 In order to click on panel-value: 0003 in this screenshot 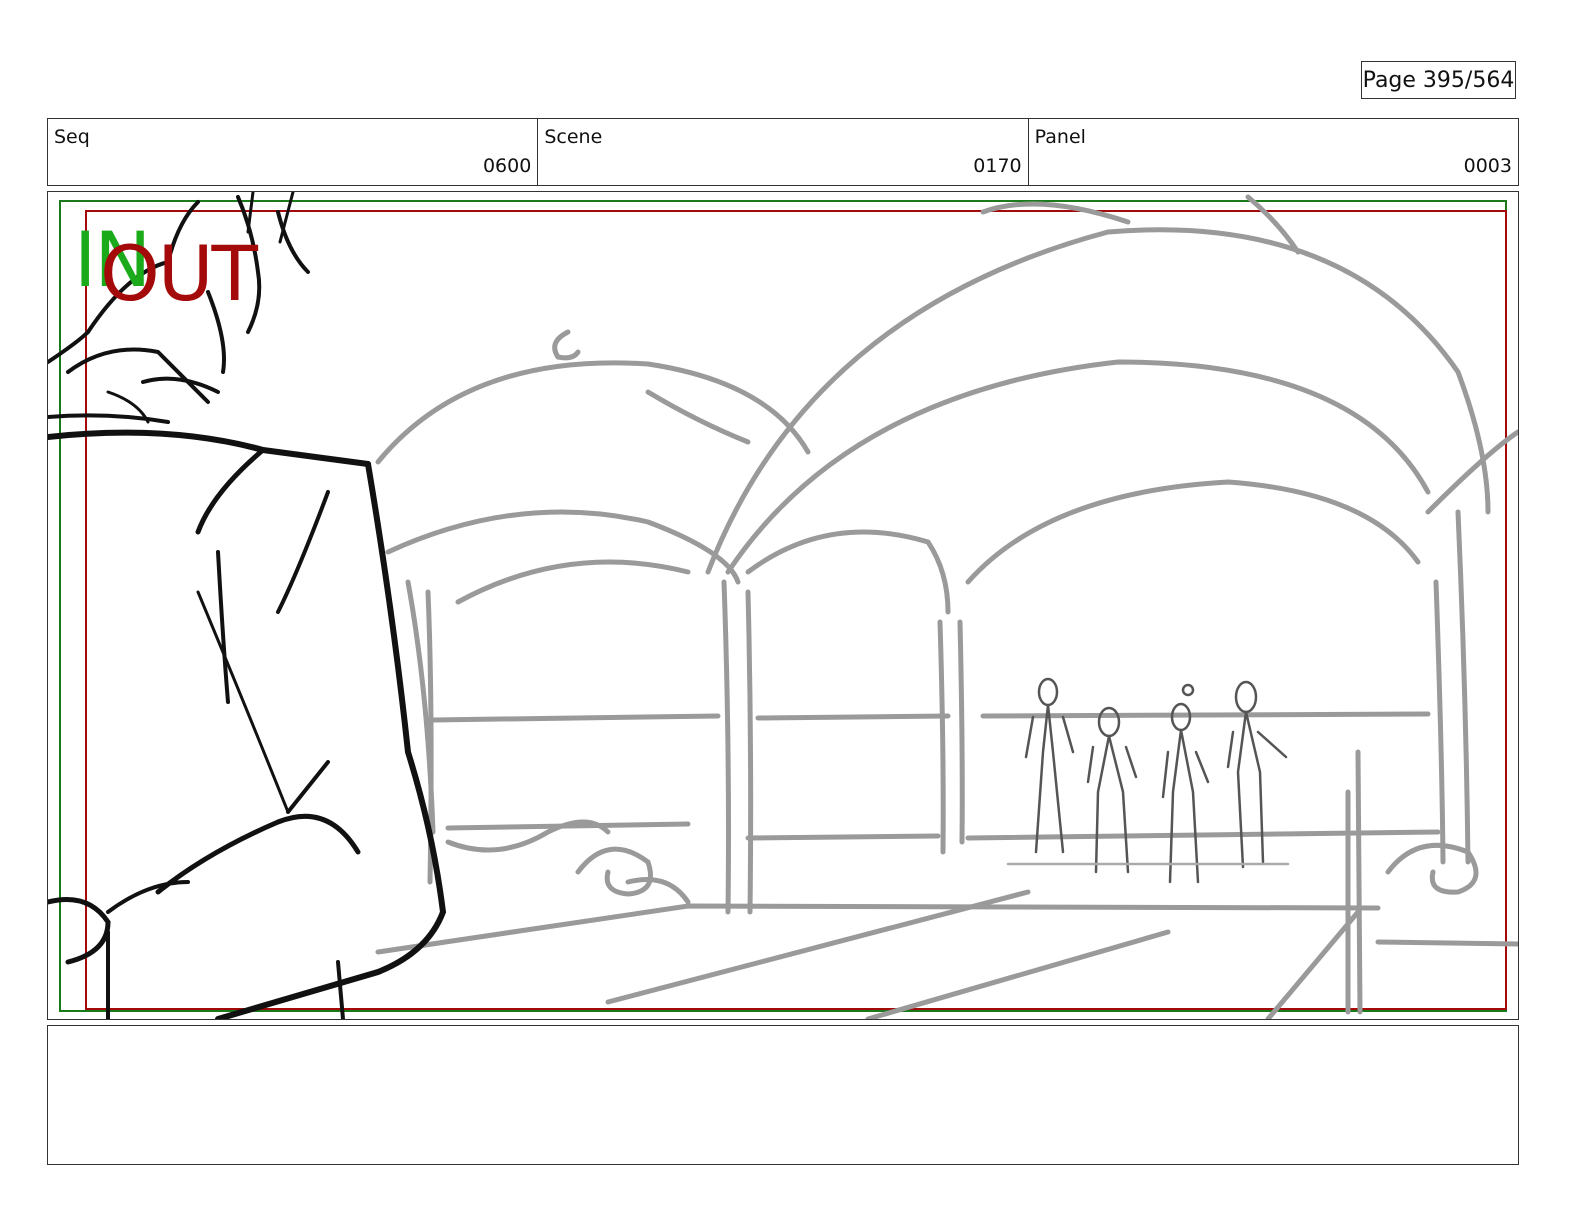, I will do `click(1487, 166)`.